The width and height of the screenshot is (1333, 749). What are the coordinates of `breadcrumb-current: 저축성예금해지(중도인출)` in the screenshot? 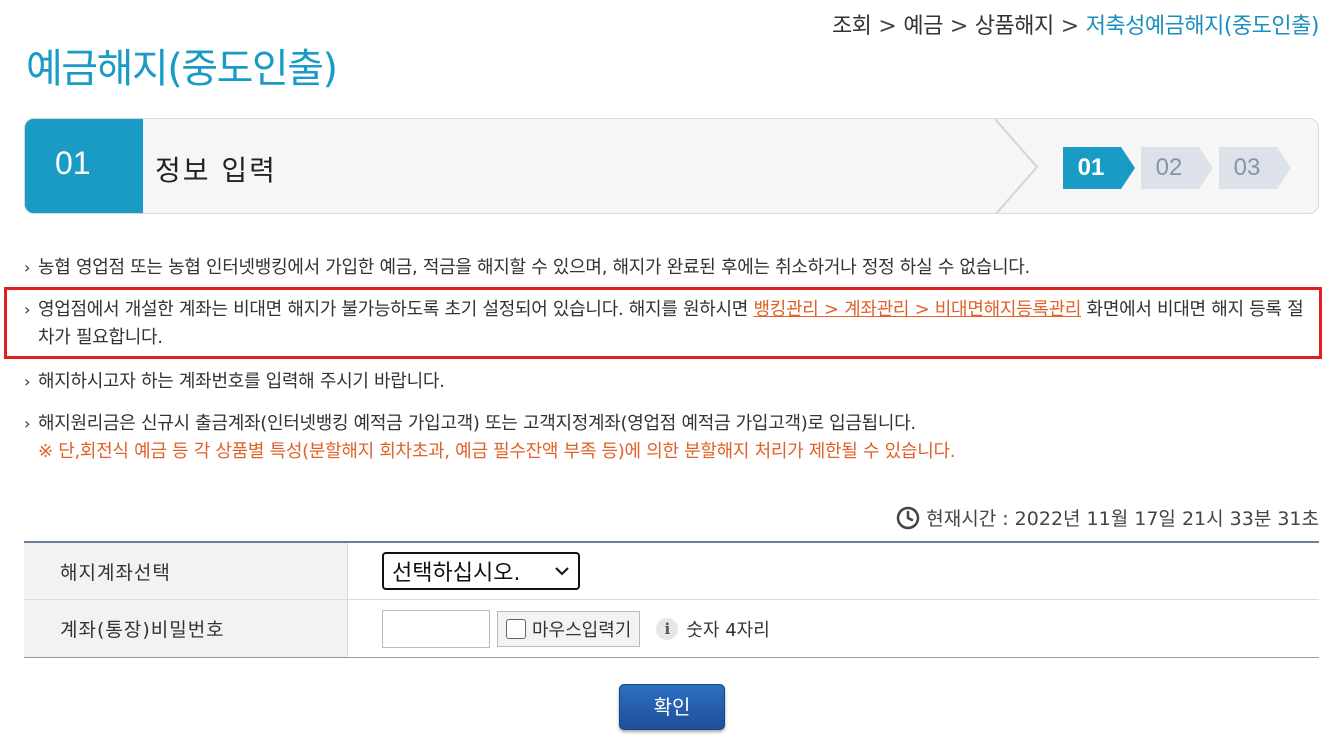 It's located at (1202, 26).